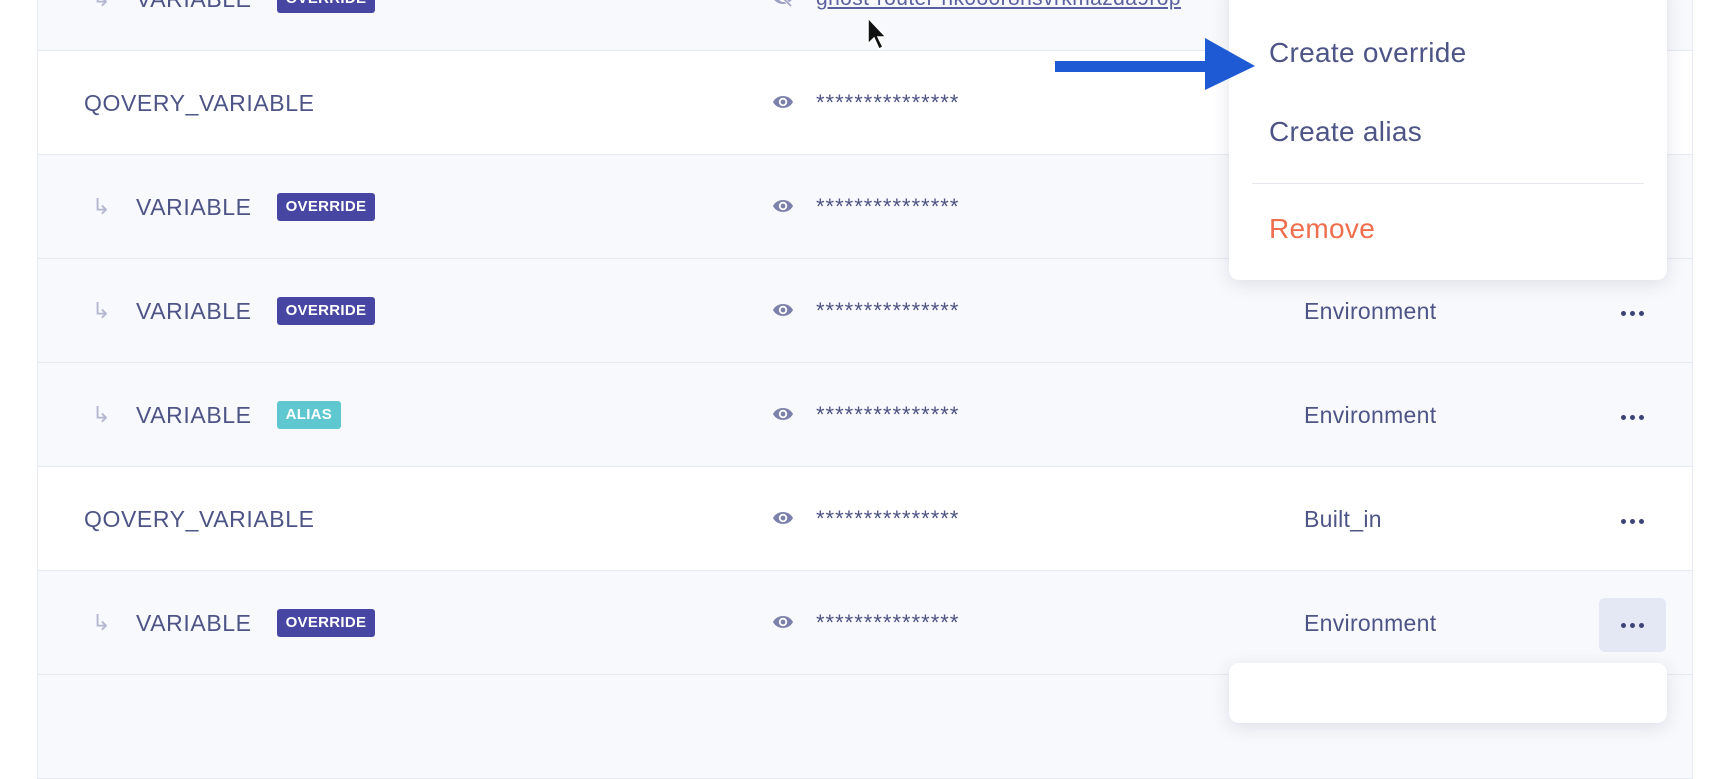  I want to click on row-actions-menu: Create override Create alias Remove, so click(1448, 140).